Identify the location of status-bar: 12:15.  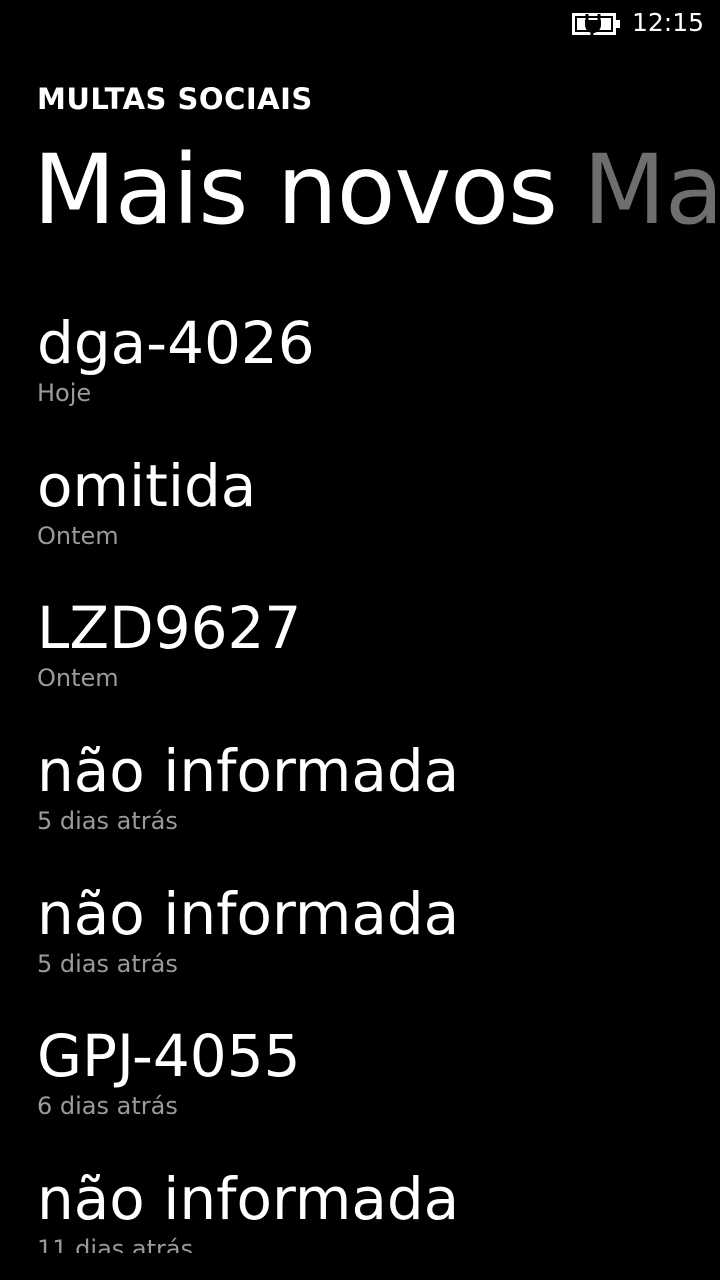
(360, 25).